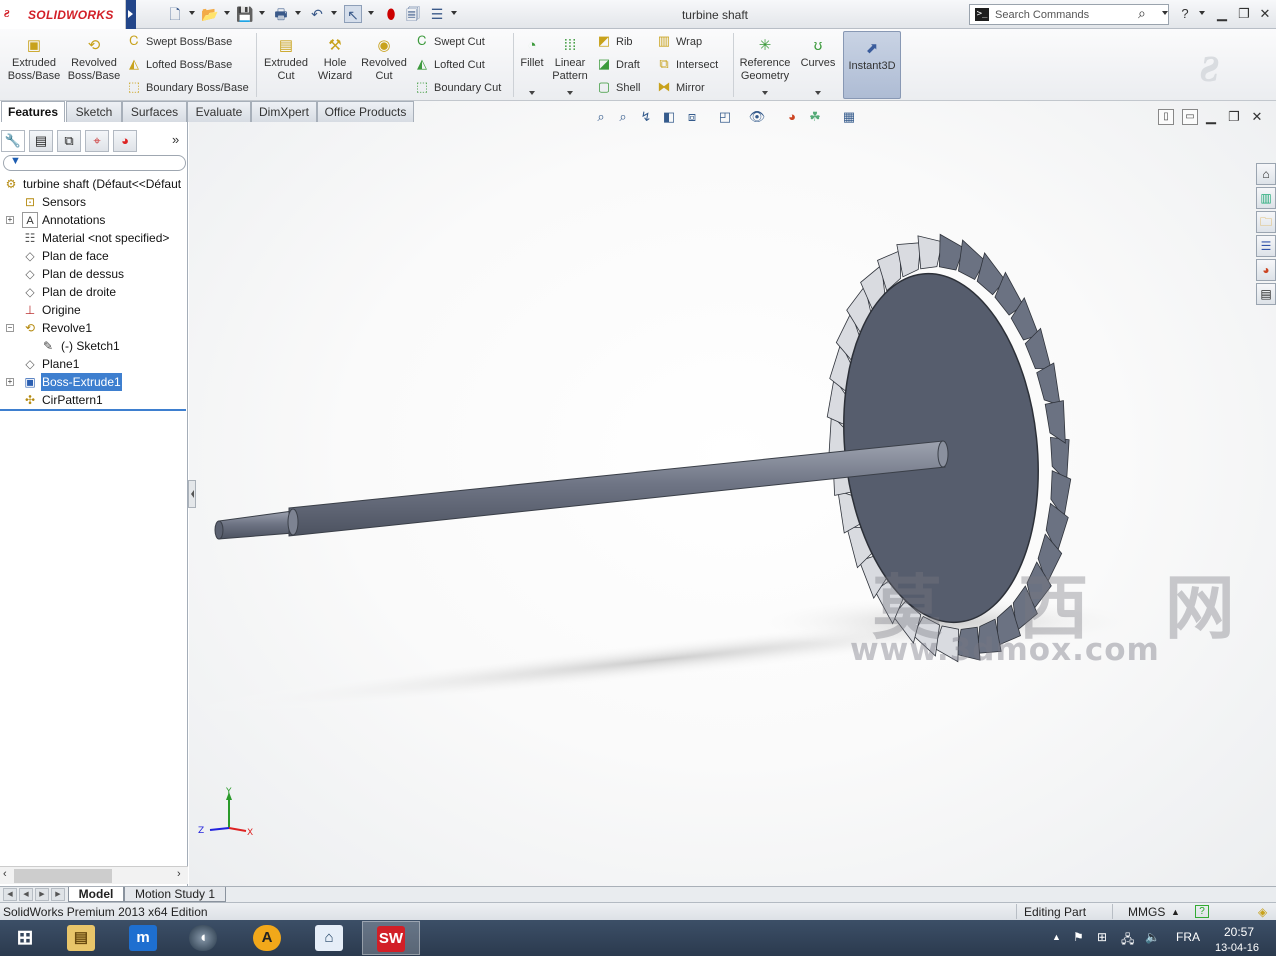  What do you see at coordinates (391, 14) in the screenshot?
I see `rebuild-icon: ⬮` at bounding box center [391, 14].